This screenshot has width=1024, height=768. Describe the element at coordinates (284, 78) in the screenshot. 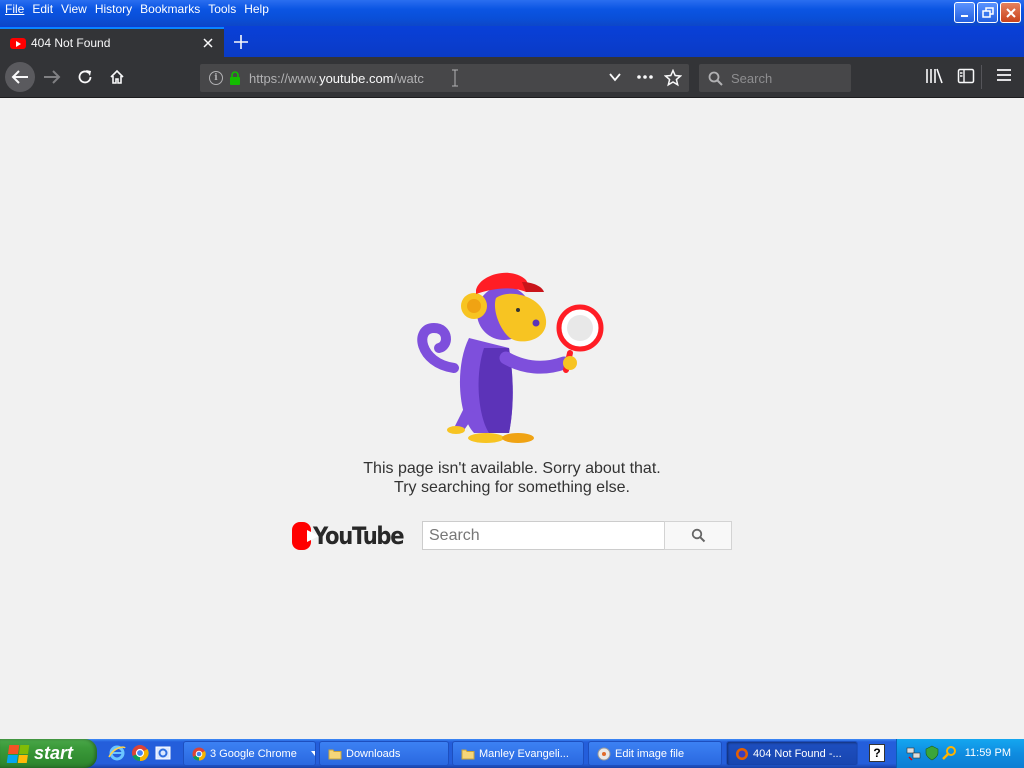

I see `url-prefix: https://www.` at that location.